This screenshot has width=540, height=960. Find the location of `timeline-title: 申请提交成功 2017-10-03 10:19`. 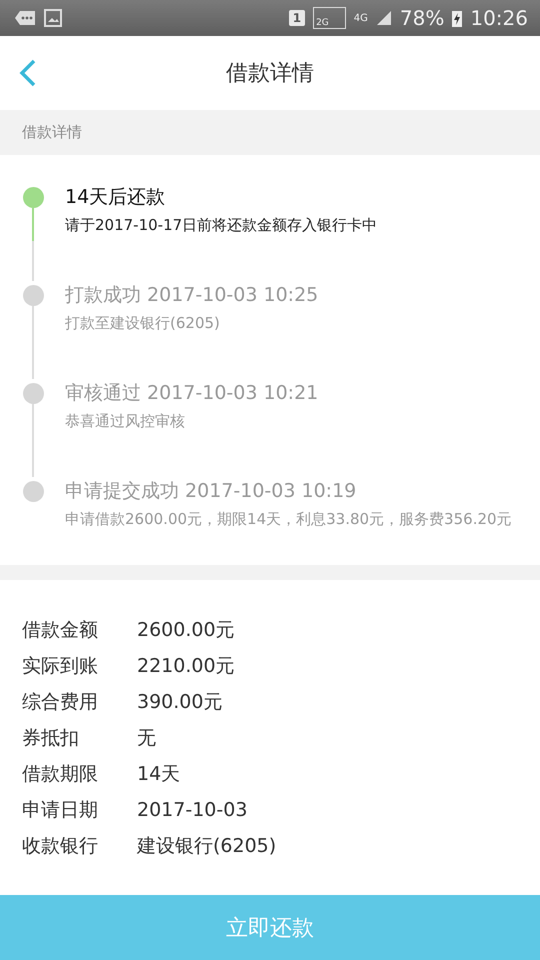

timeline-title: 申请提交成功 2017-10-03 10:19 is located at coordinates (211, 491).